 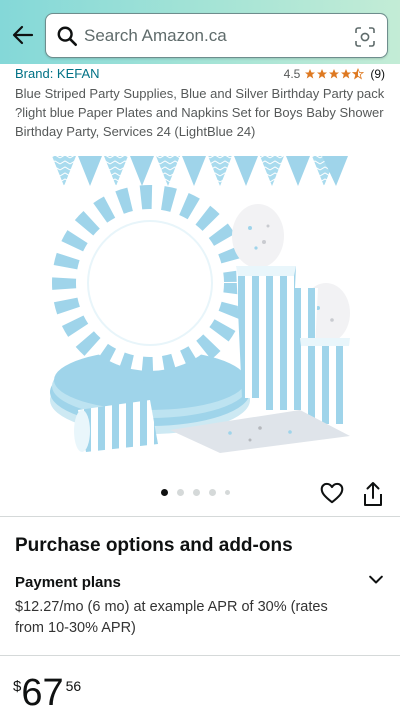 I want to click on search-box, so click(x=216, y=35).